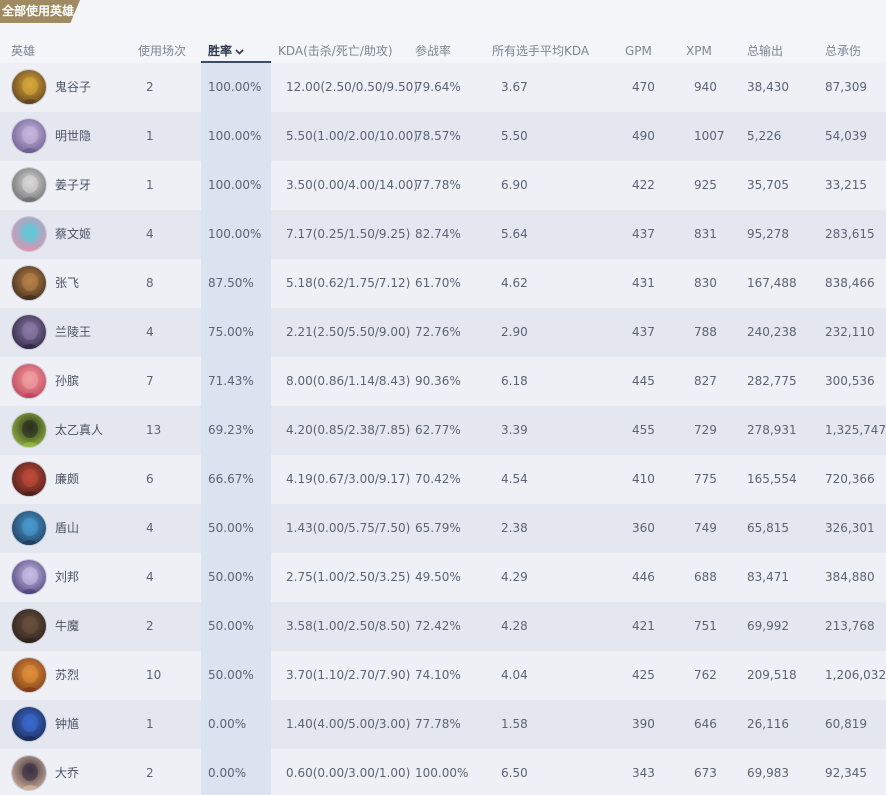  I want to click on header-taken: 总承伤, so click(843, 51).